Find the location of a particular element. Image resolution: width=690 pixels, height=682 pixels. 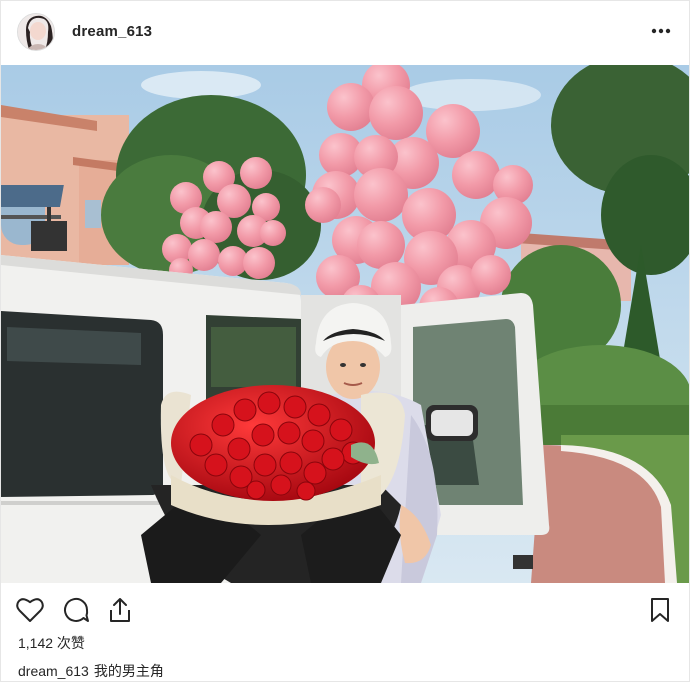

caption-text: 我的男主角 is located at coordinates (128, 671).